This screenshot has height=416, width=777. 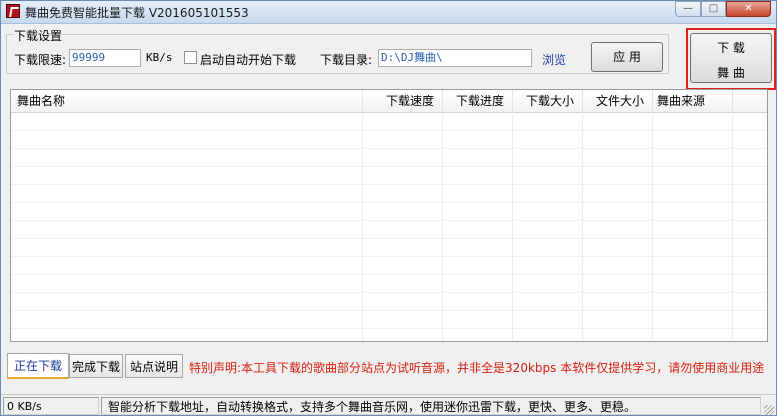 What do you see at coordinates (96, 366) in the screenshot?
I see `tab-completed: 完成下载` at bounding box center [96, 366].